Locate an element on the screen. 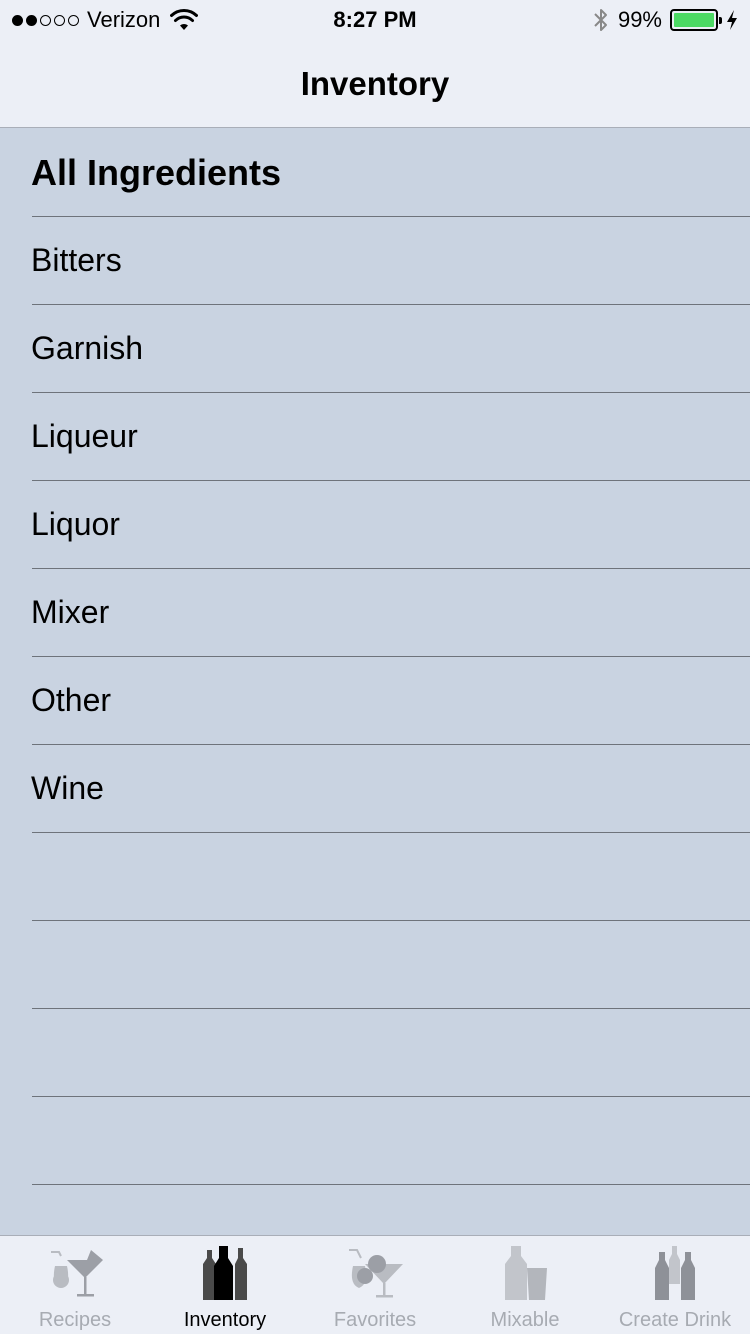  navigation-bar: Inventory is located at coordinates (375, 84).